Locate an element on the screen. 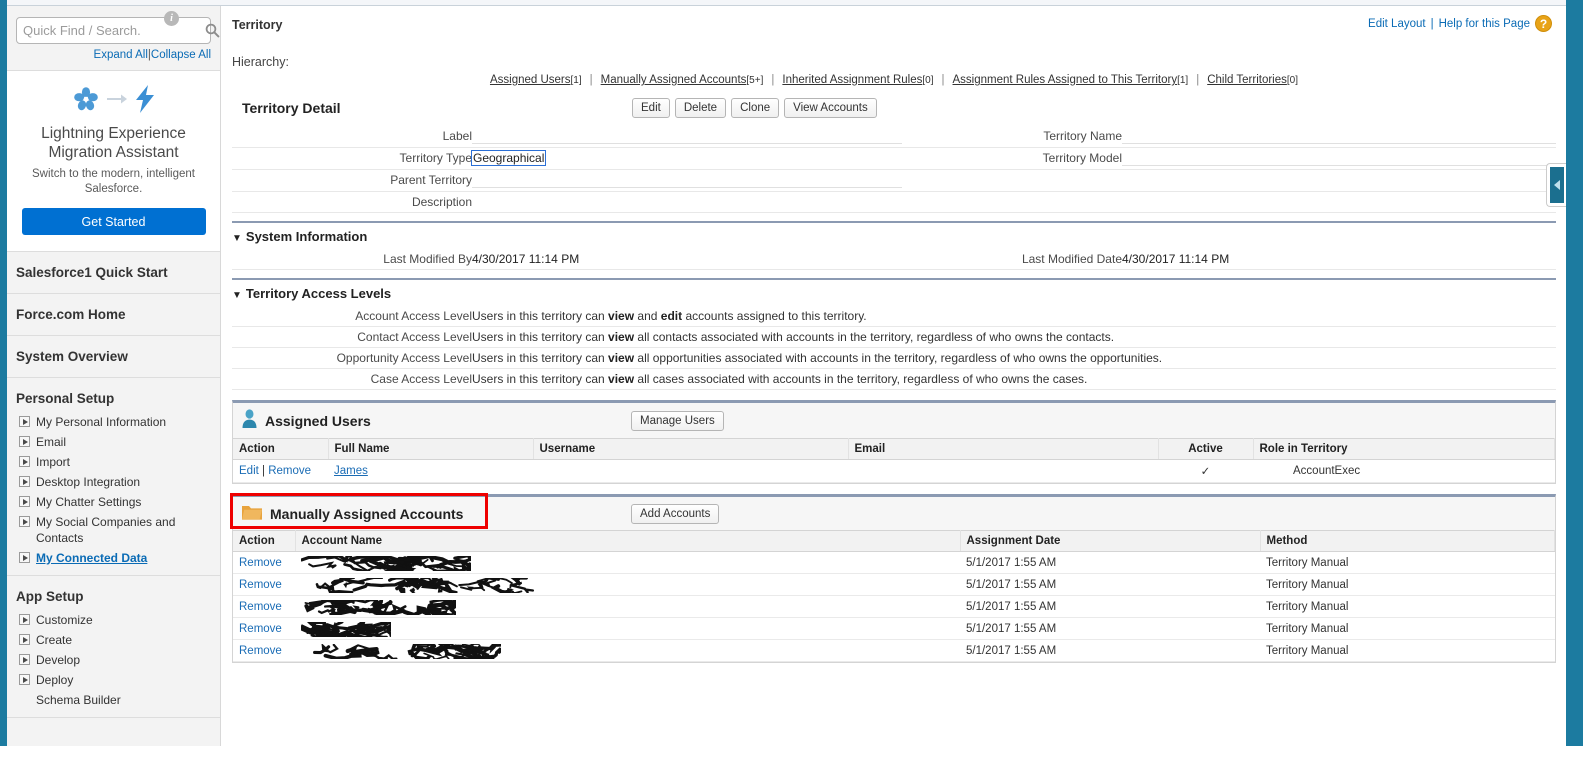  expand-collapse-row: Expand All|Collapse All is located at coordinates (109, 55).